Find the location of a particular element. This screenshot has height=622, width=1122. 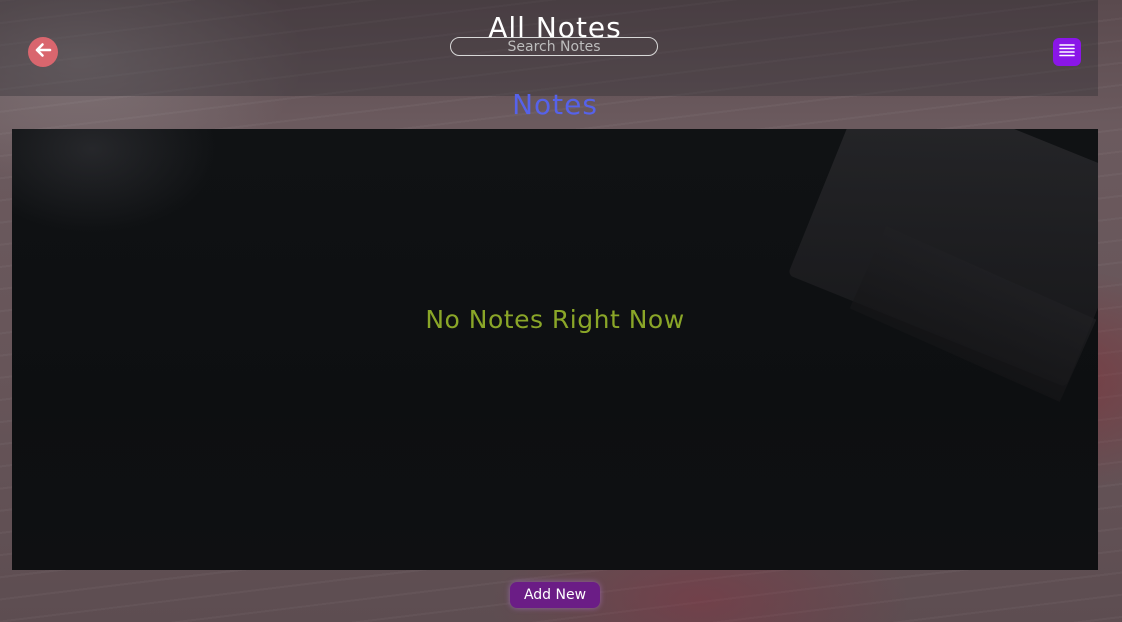

menu-button is located at coordinates (1067, 52).